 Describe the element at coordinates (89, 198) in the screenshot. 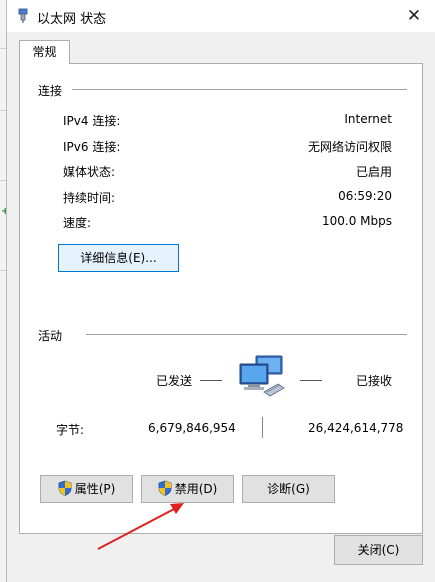

I see `duration-label: 持续时间:` at that location.